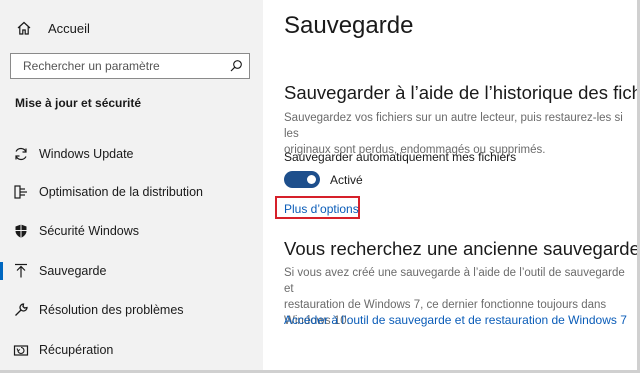  Describe the element at coordinates (21, 310) in the screenshot. I see `wrench-icon` at that location.